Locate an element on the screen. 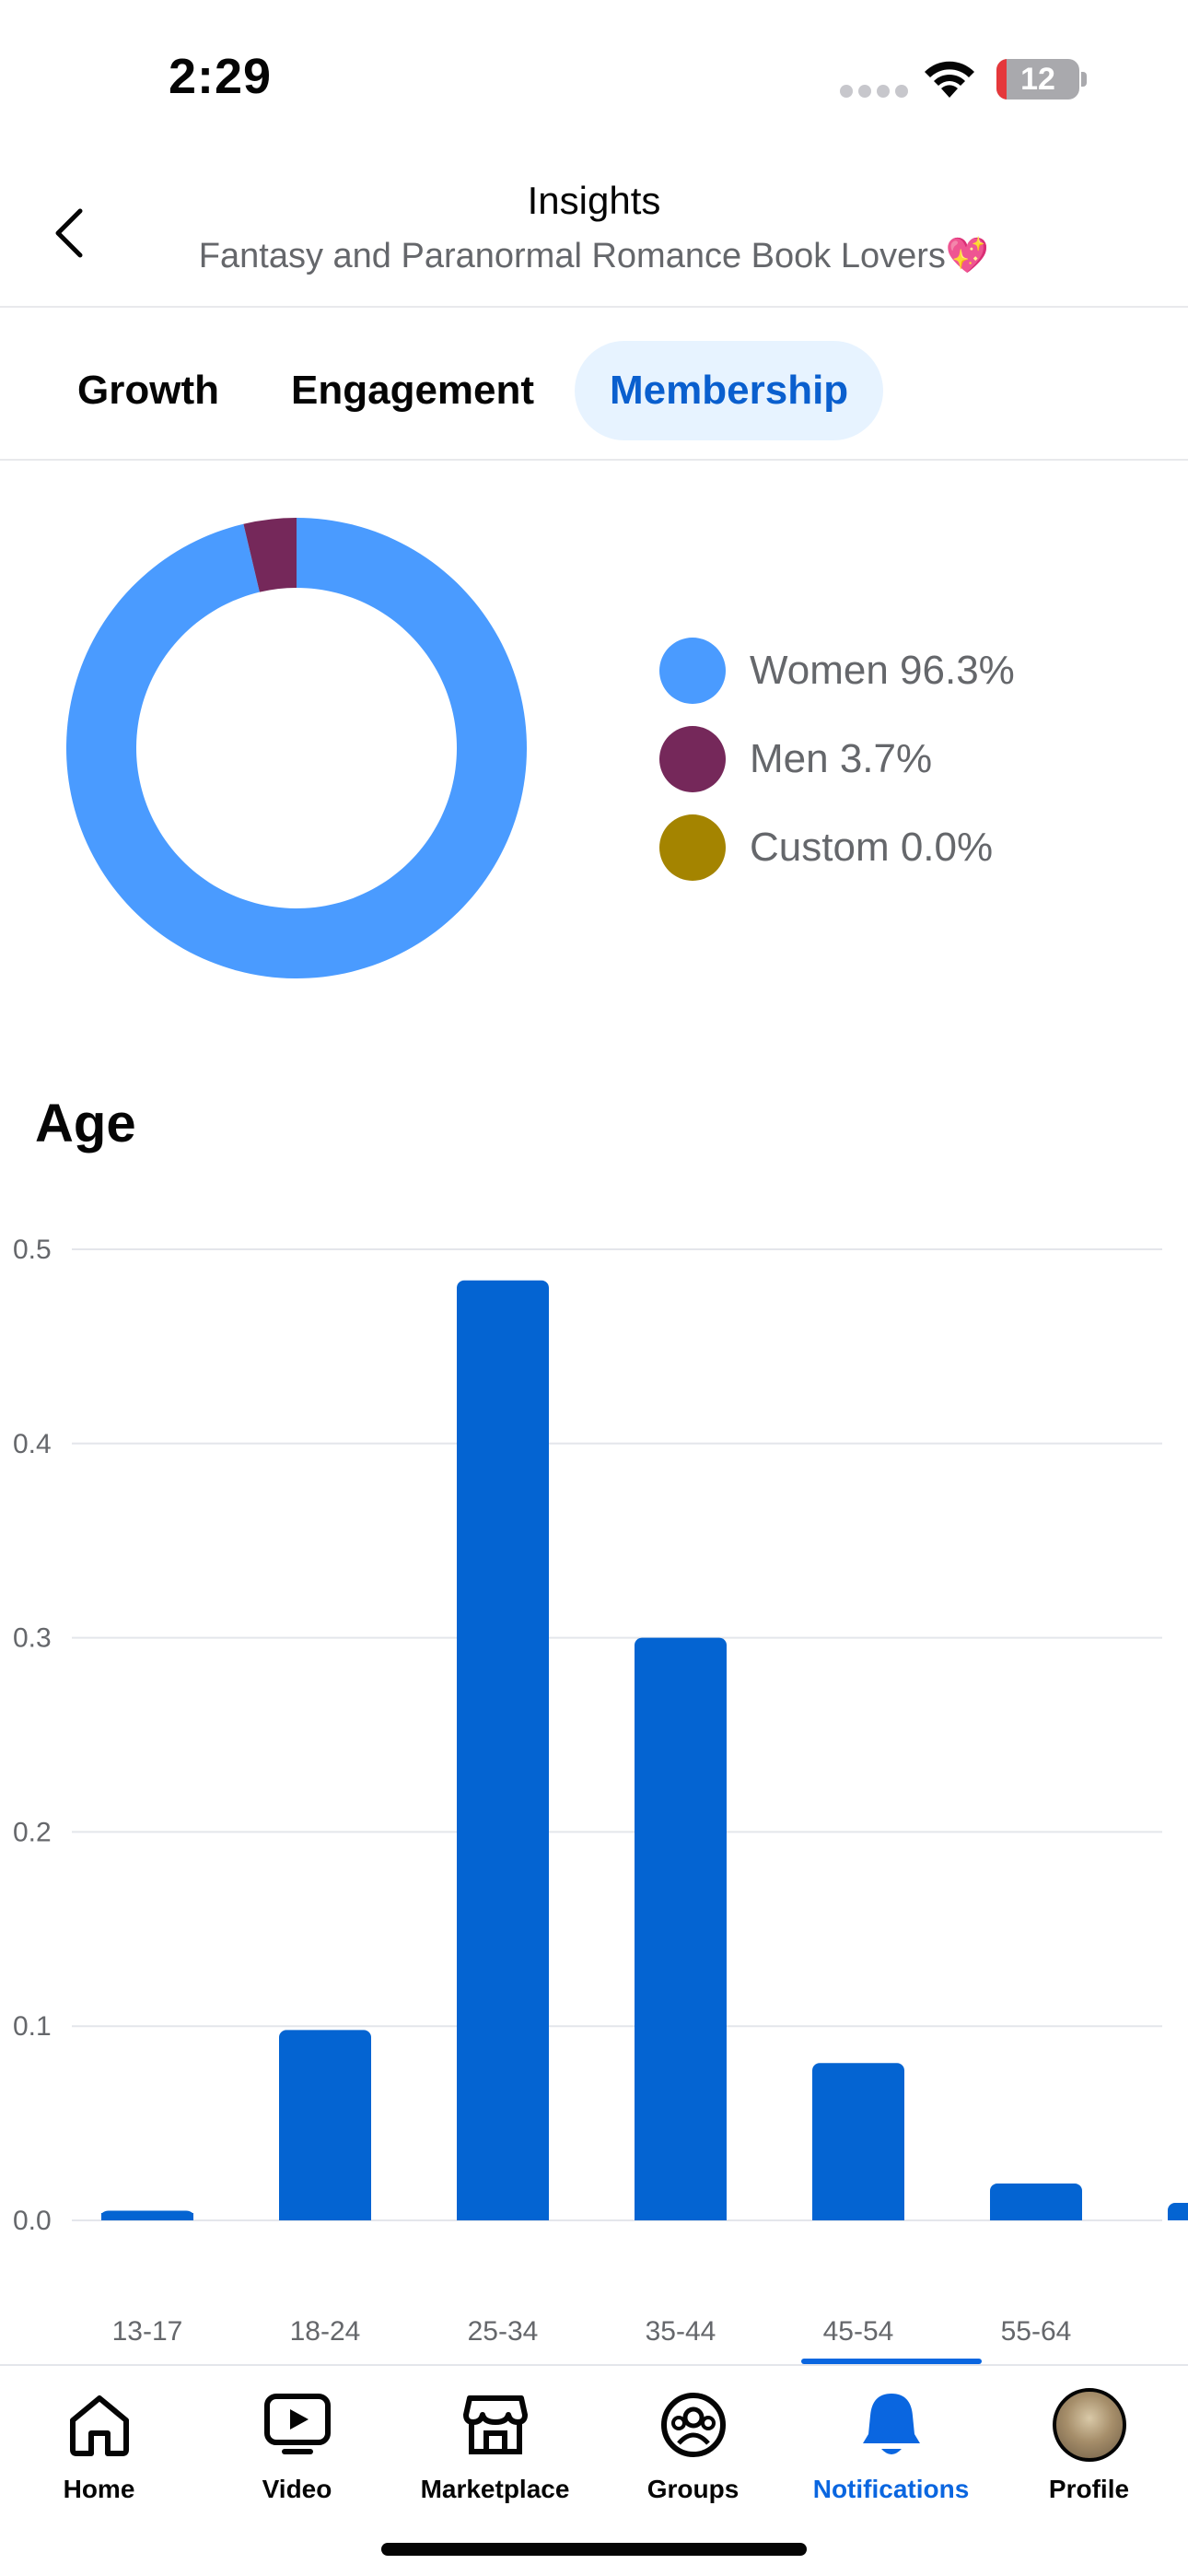 The width and height of the screenshot is (1188, 2576). nav-label: Notifications is located at coordinates (891, 2489).